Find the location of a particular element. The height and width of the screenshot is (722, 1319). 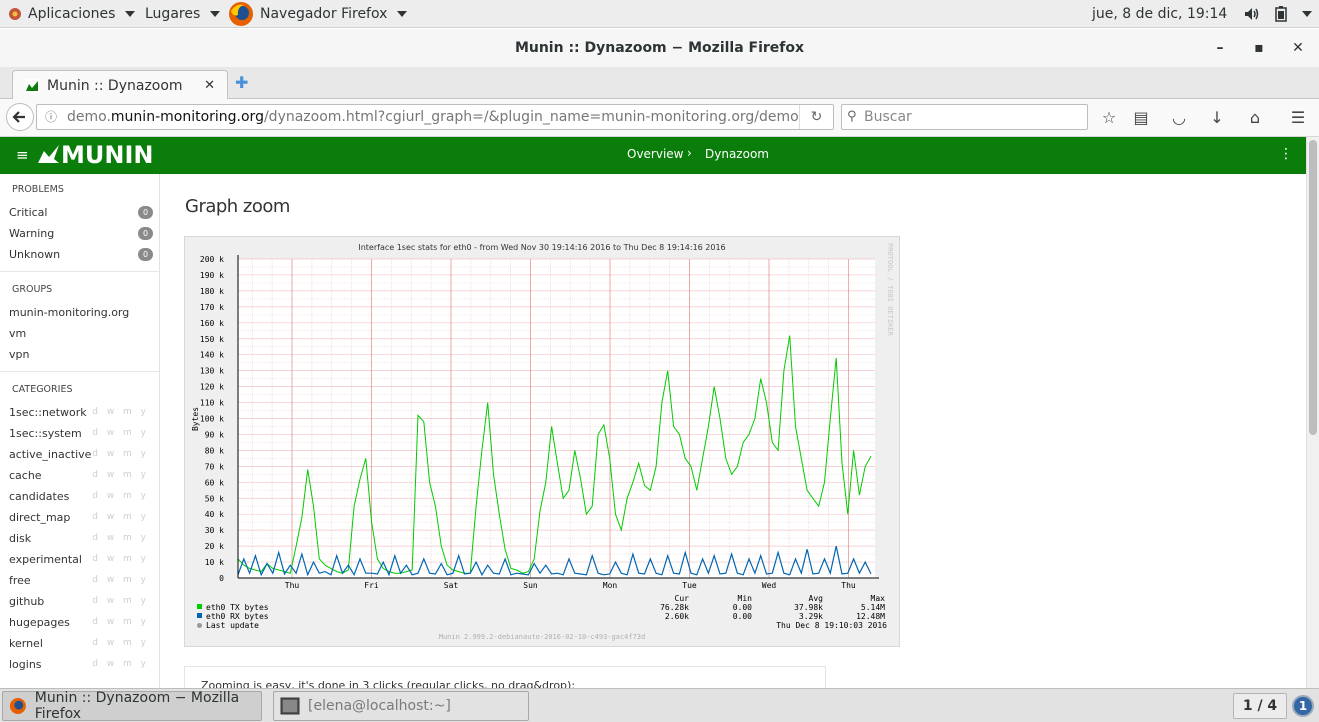

category-link: 1sec::network d w m y is located at coordinates (79, 412).